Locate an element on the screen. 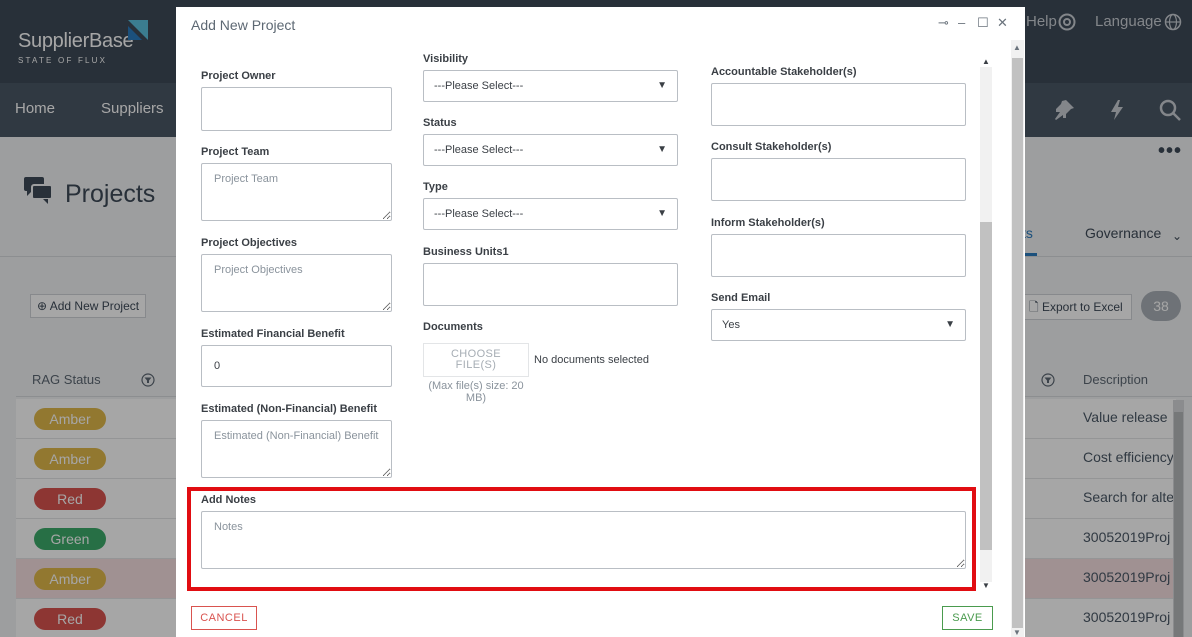 The width and height of the screenshot is (1192, 637). save-button: SAVE is located at coordinates (967, 618).